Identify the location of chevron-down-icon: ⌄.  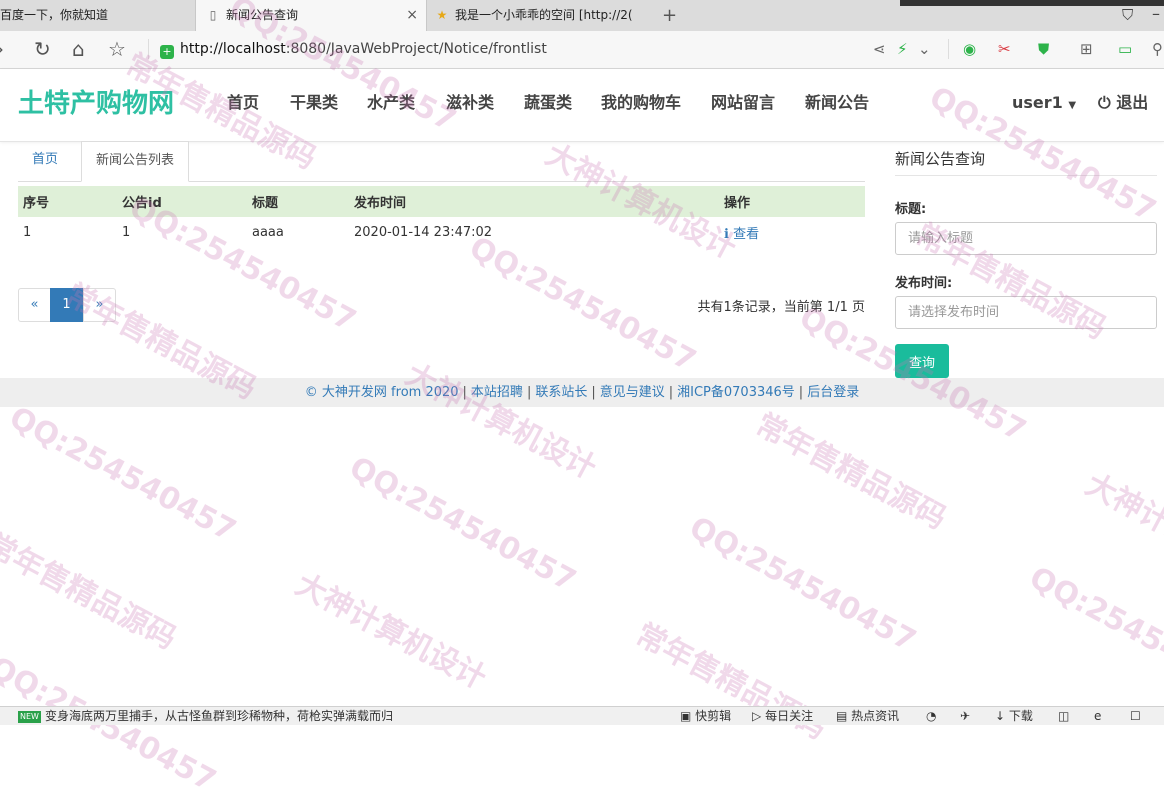
(924, 49).